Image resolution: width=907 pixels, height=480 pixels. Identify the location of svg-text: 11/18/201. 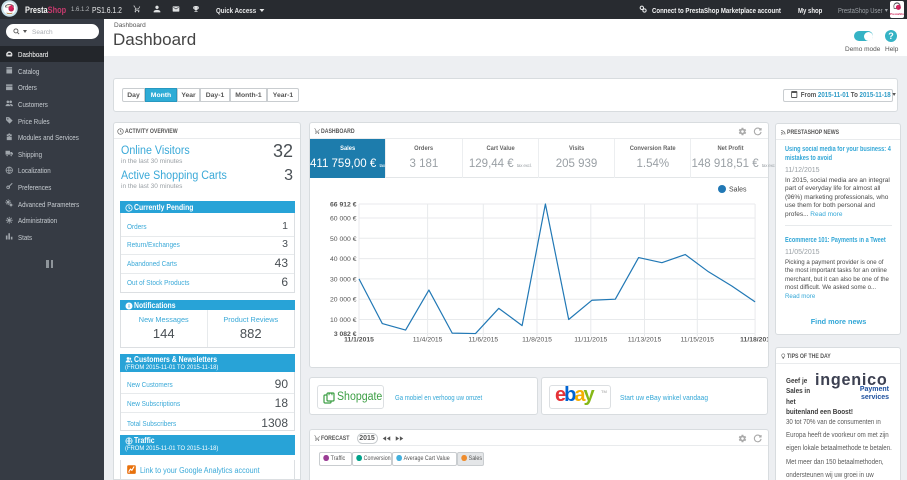
(754, 340).